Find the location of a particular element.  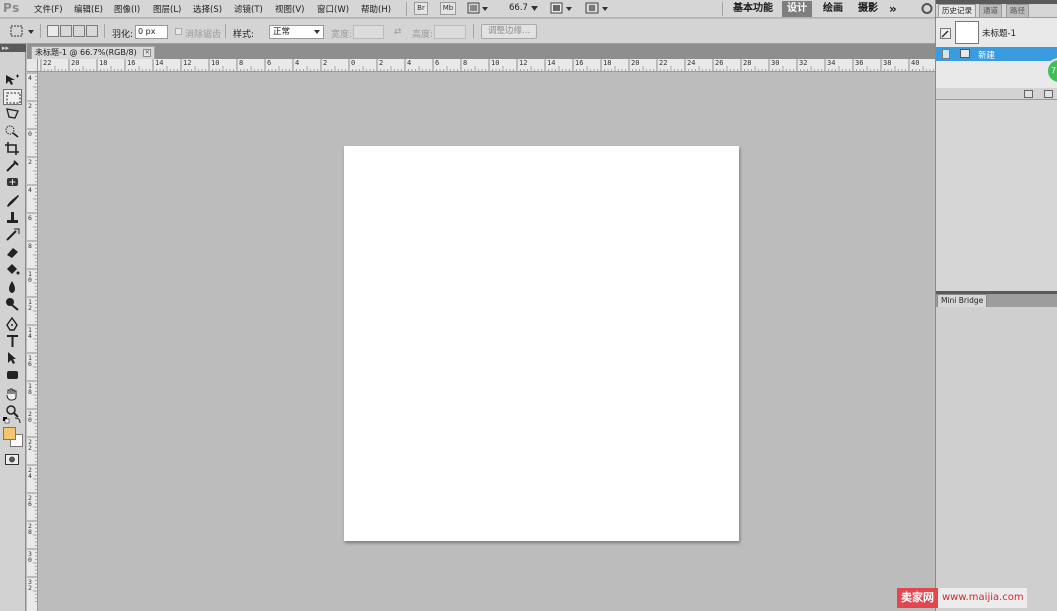

new-snapshot-icon is located at coordinates (1028, 94).